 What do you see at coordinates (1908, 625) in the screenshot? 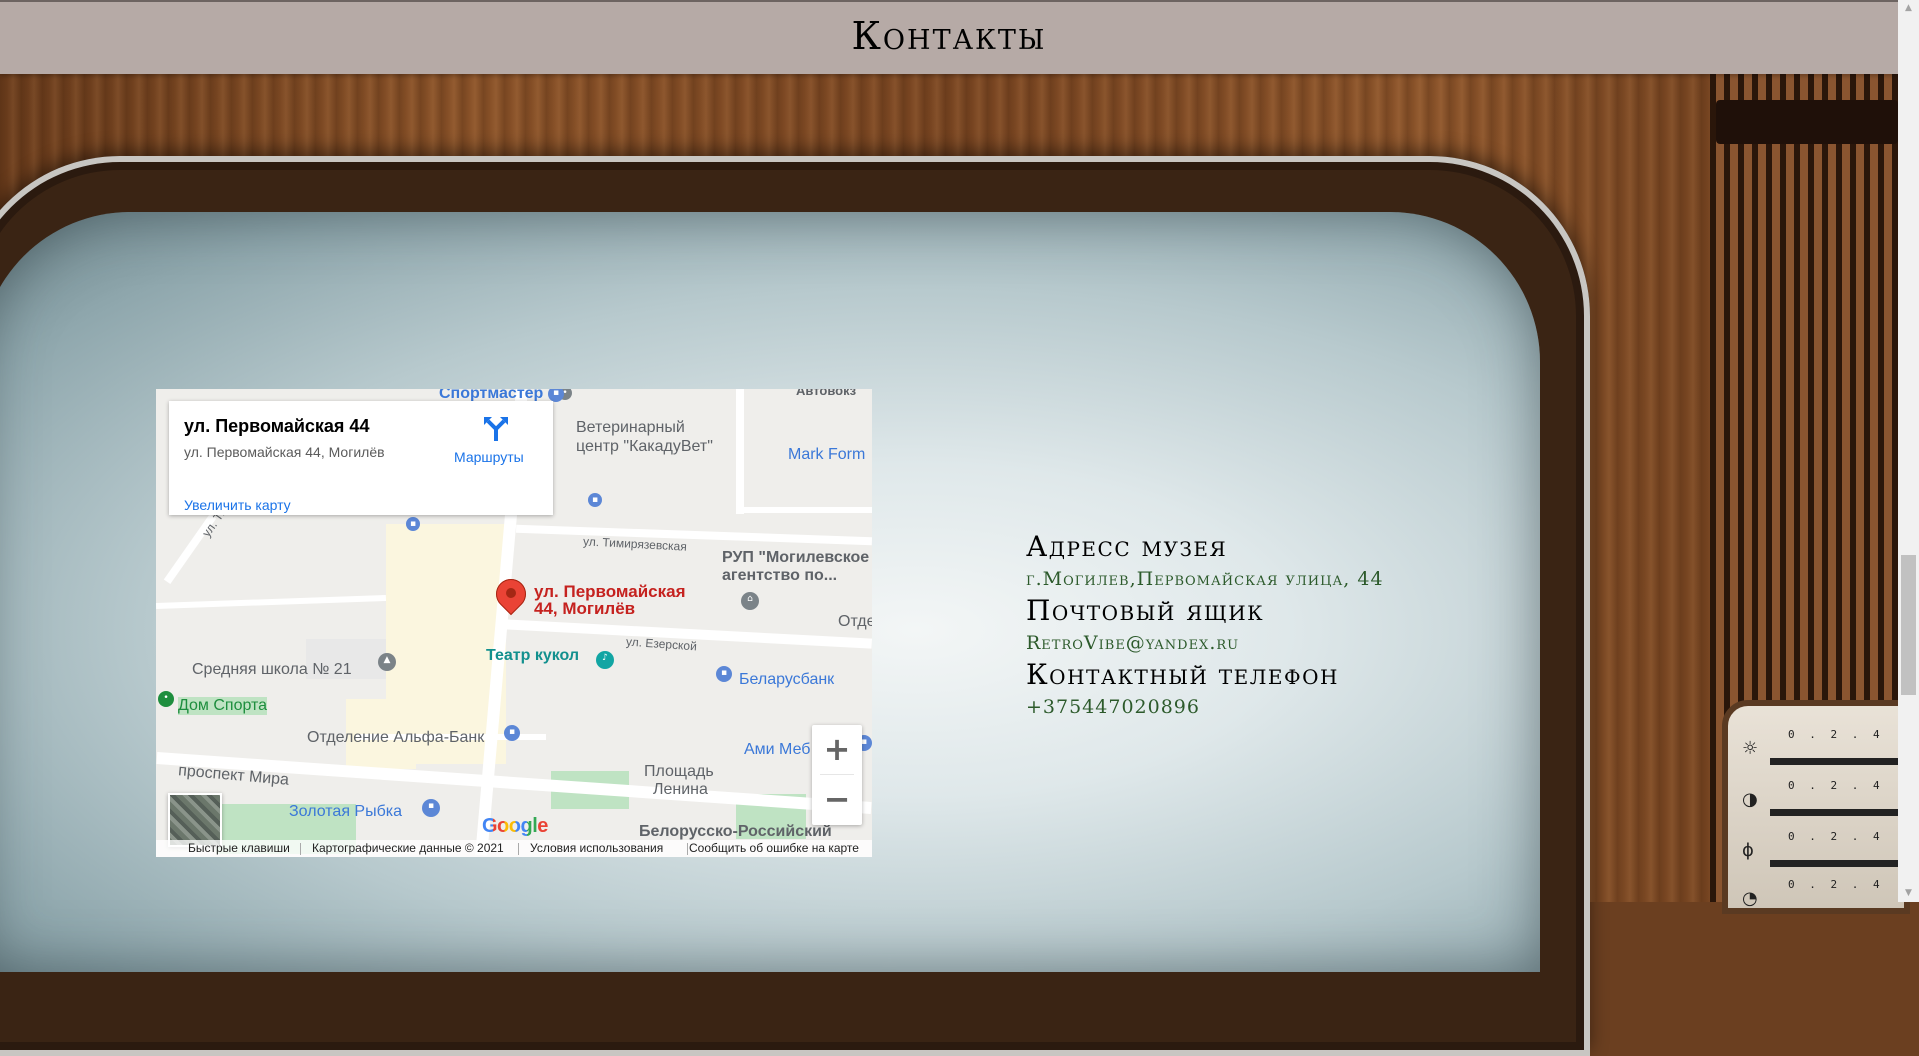
I see `scrollbar-thumb` at bounding box center [1908, 625].